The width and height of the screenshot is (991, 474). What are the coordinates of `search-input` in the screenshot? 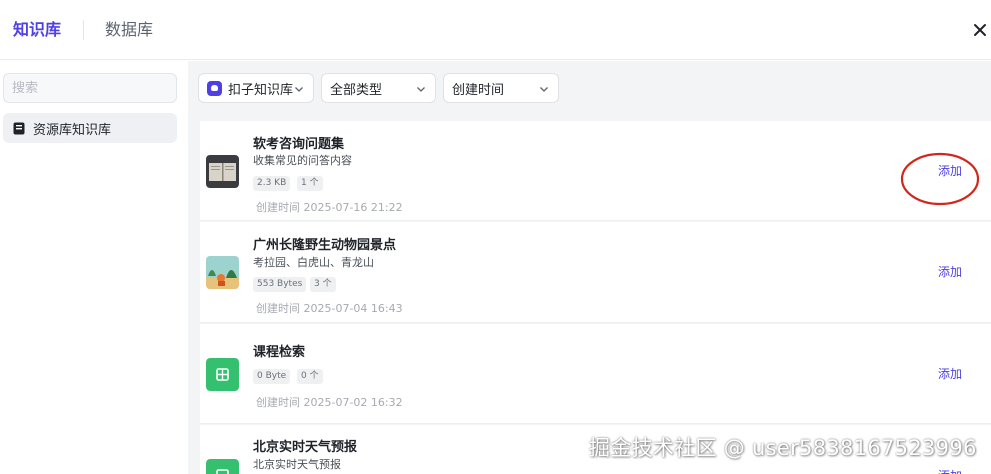 It's located at (90, 88).